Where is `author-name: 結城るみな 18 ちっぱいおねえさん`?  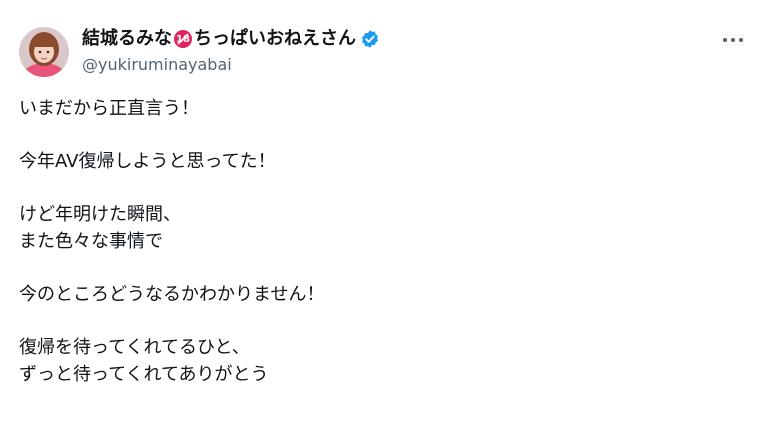
author-name: 結城るみな 18 ちっぱいおねえさん is located at coordinates (231, 39).